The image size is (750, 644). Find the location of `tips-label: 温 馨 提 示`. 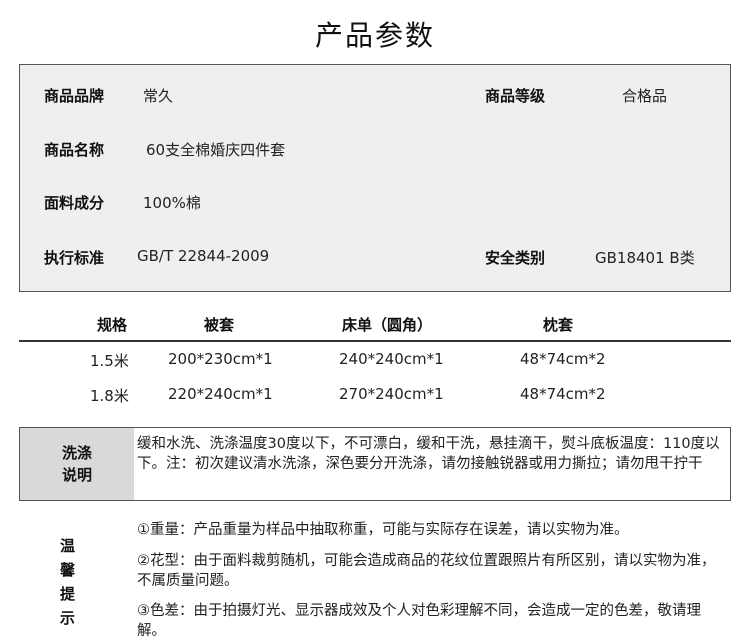

tips-label: 温 馨 提 示 is located at coordinates (75, 582).